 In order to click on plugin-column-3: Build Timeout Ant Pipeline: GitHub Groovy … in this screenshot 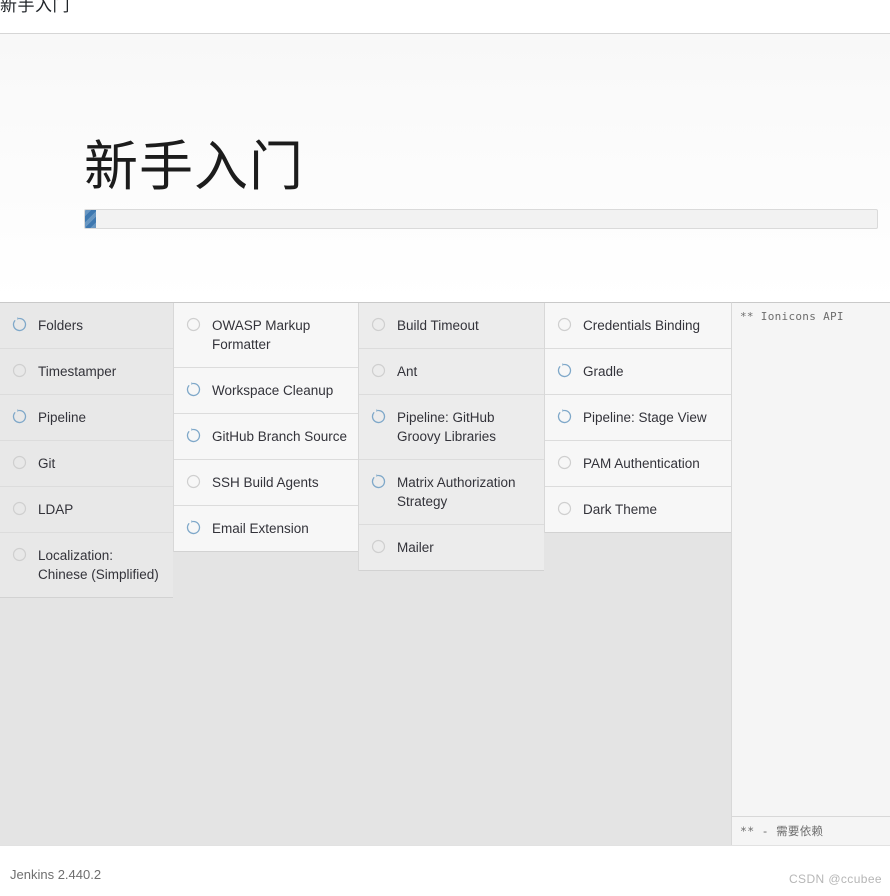, I will do `click(451, 437)`.